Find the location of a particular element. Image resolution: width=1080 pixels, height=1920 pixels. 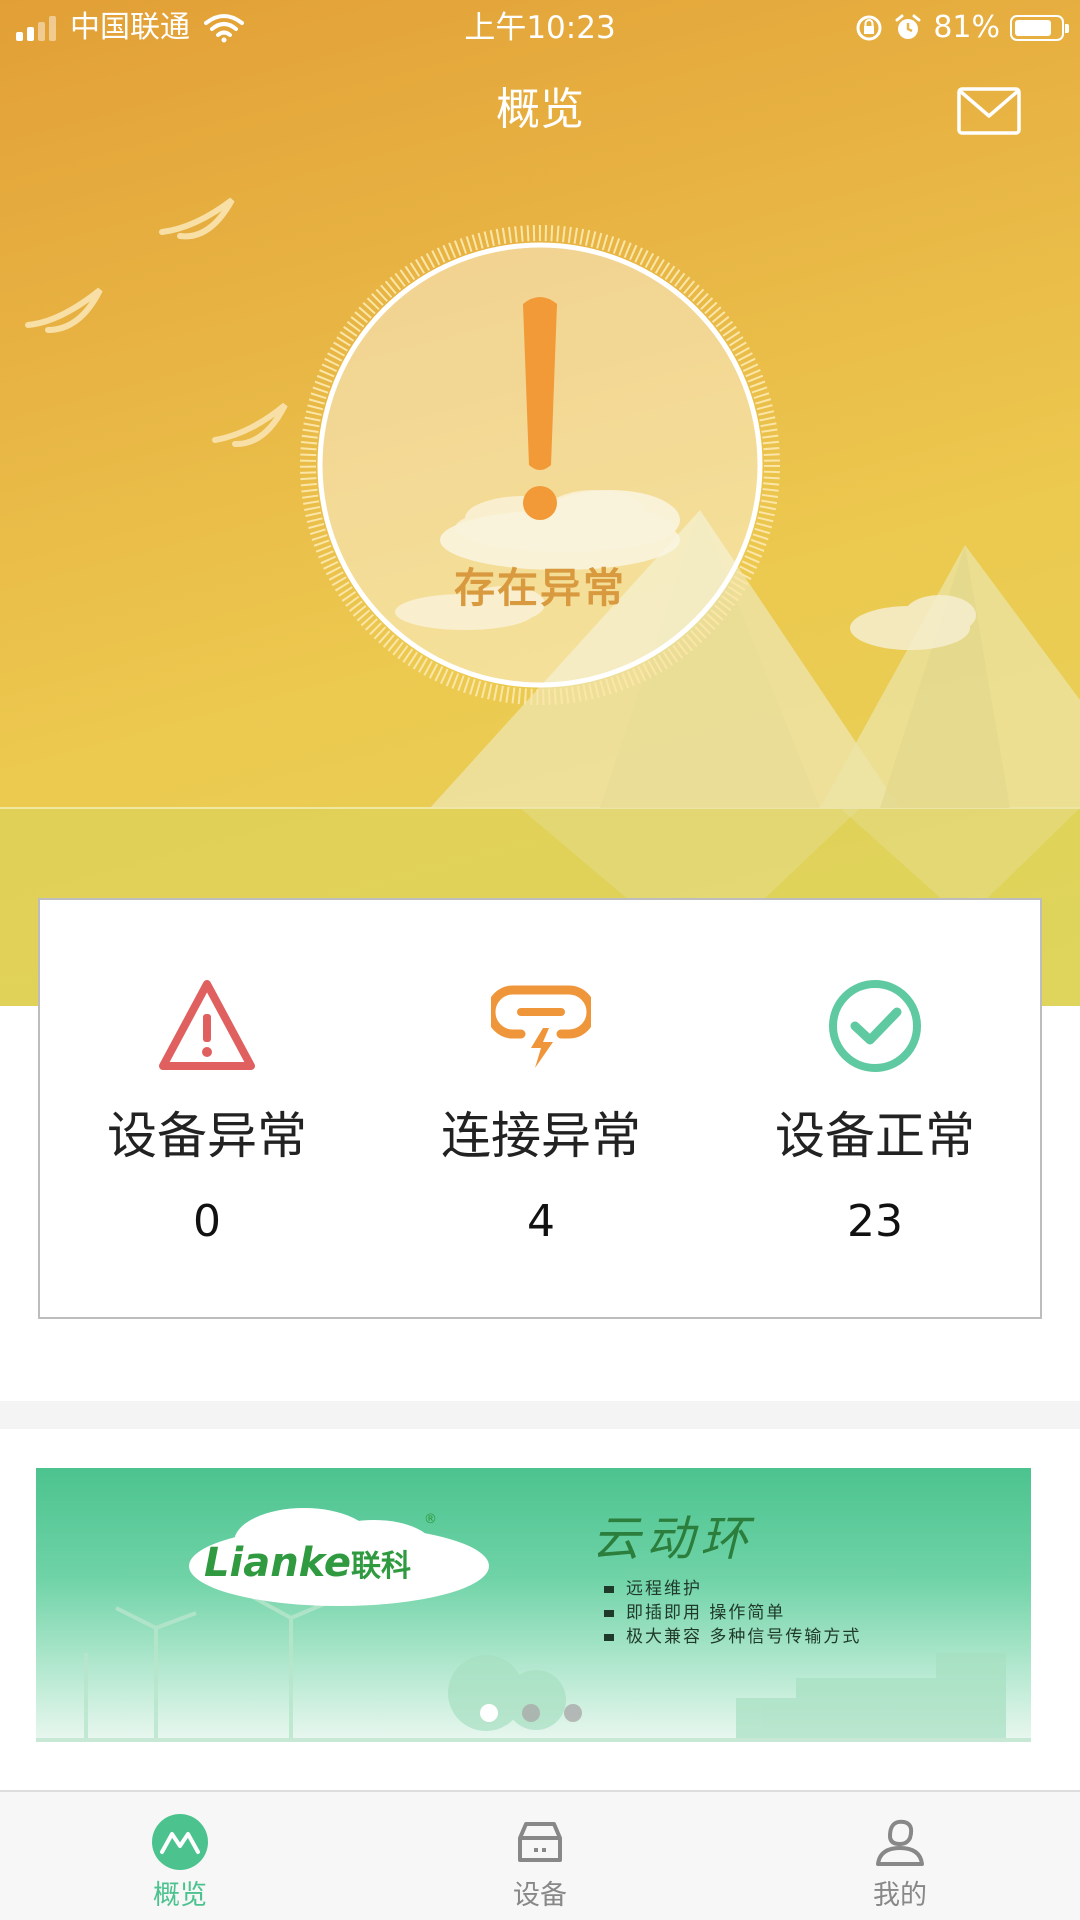

nav-bar: 概览 is located at coordinates (540, 110).